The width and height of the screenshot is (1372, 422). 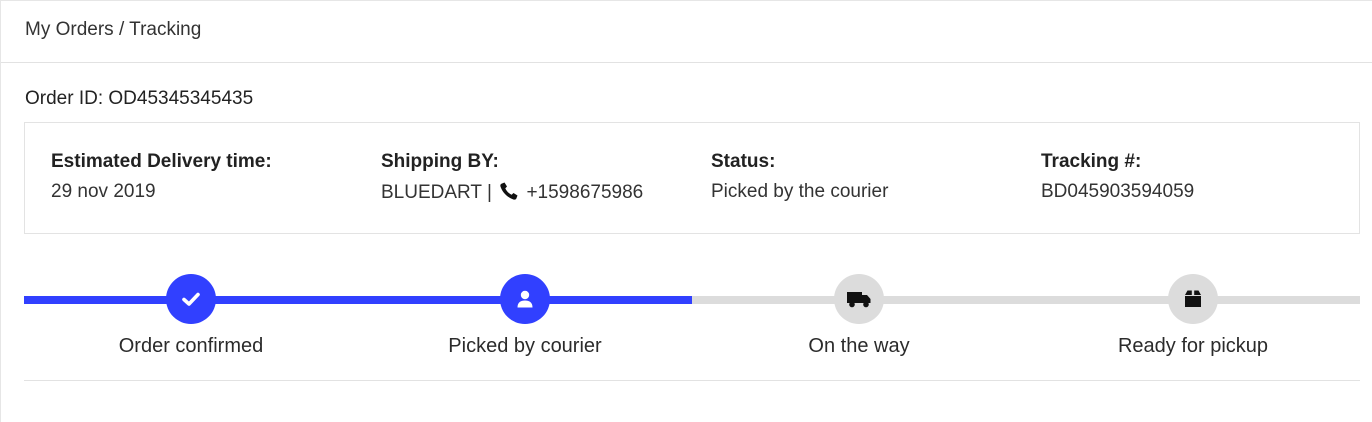 I want to click on breadcrumb: My Orders / Tracking, so click(x=113, y=29).